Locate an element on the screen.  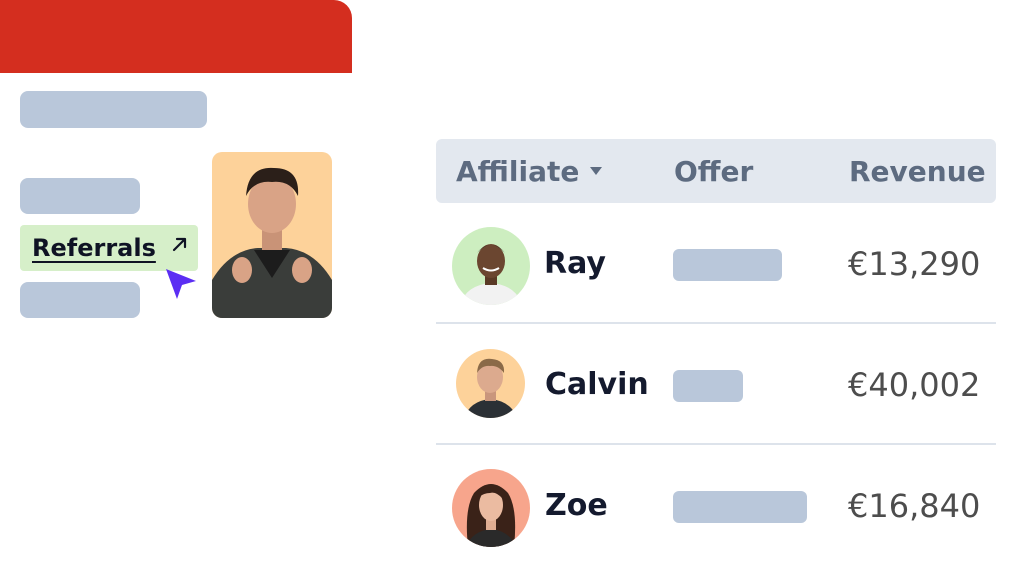
table-row: Ray €13,290 is located at coordinates (716, 263).